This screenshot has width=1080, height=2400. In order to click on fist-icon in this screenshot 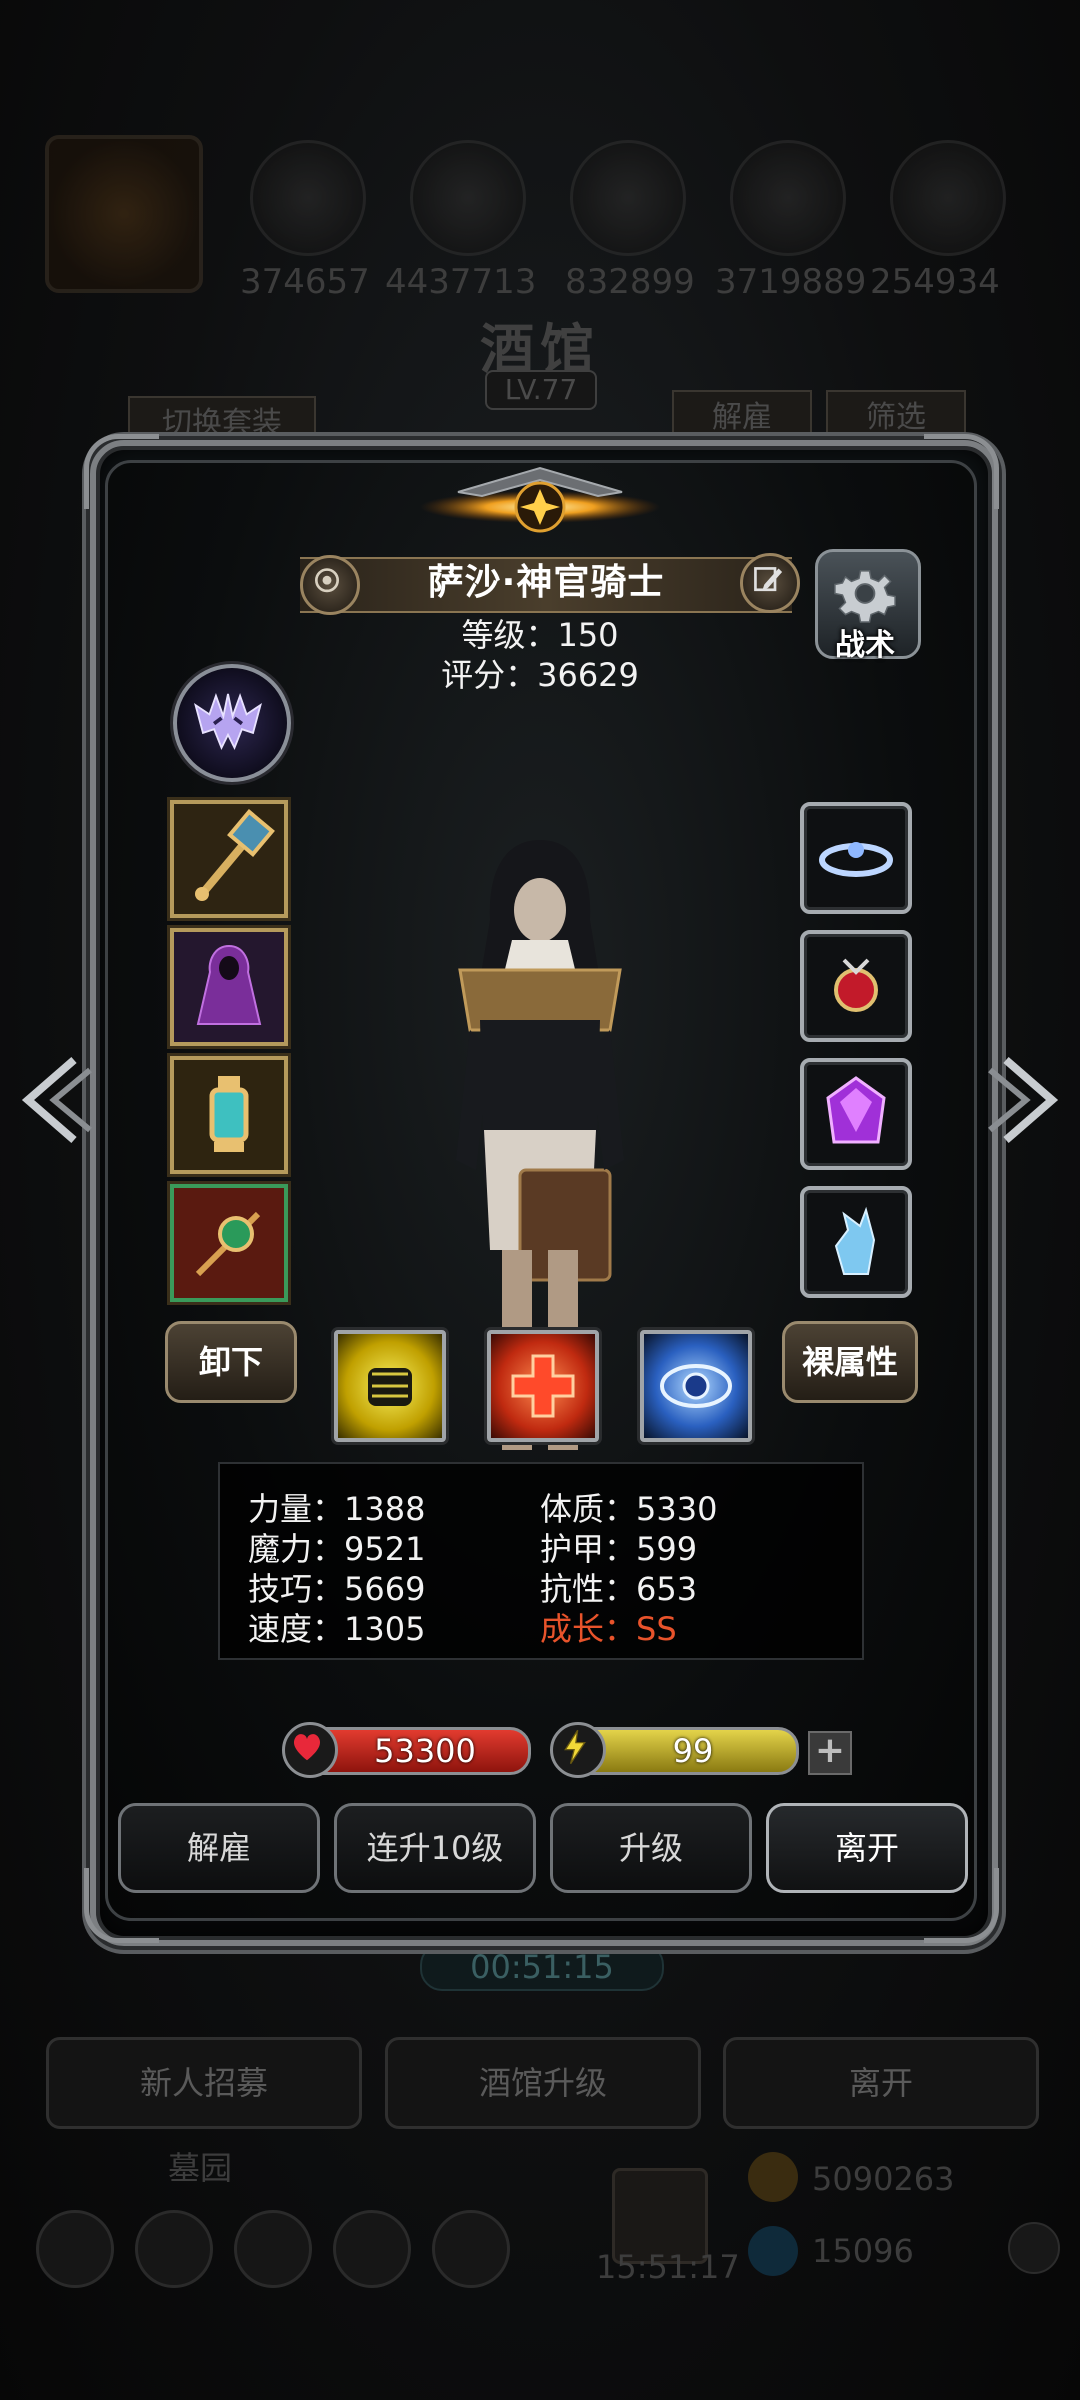, I will do `click(390, 1387)`.